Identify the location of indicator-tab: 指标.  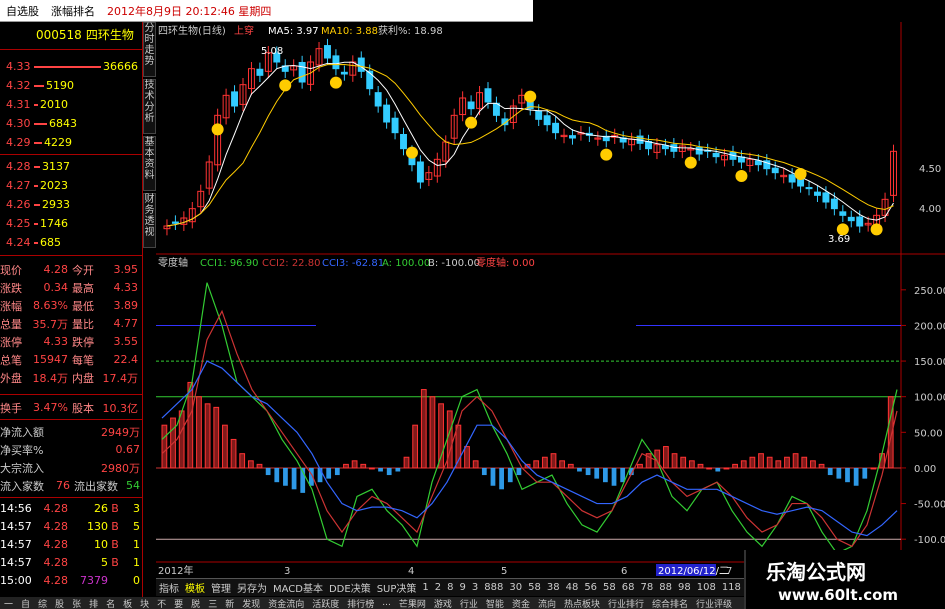
(169, 587).